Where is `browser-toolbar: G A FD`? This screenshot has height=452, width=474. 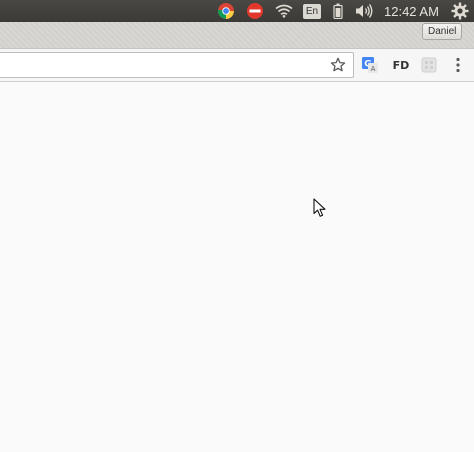
browser-toolbar: G A FD is located at coordinates (237, 65).